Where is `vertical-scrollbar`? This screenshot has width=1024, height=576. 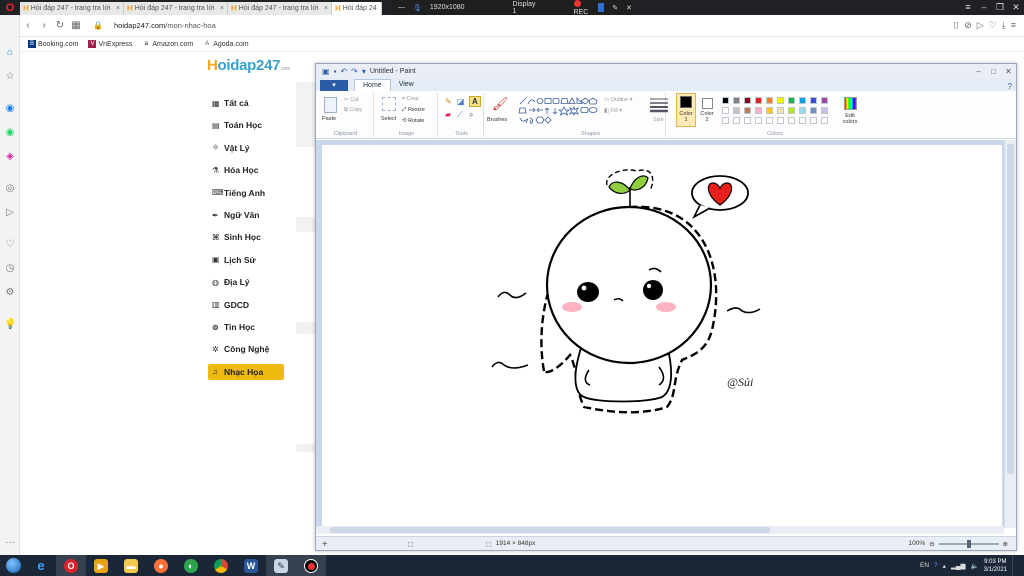
vertical-scrollbar is located at coordinates (1010, 334).